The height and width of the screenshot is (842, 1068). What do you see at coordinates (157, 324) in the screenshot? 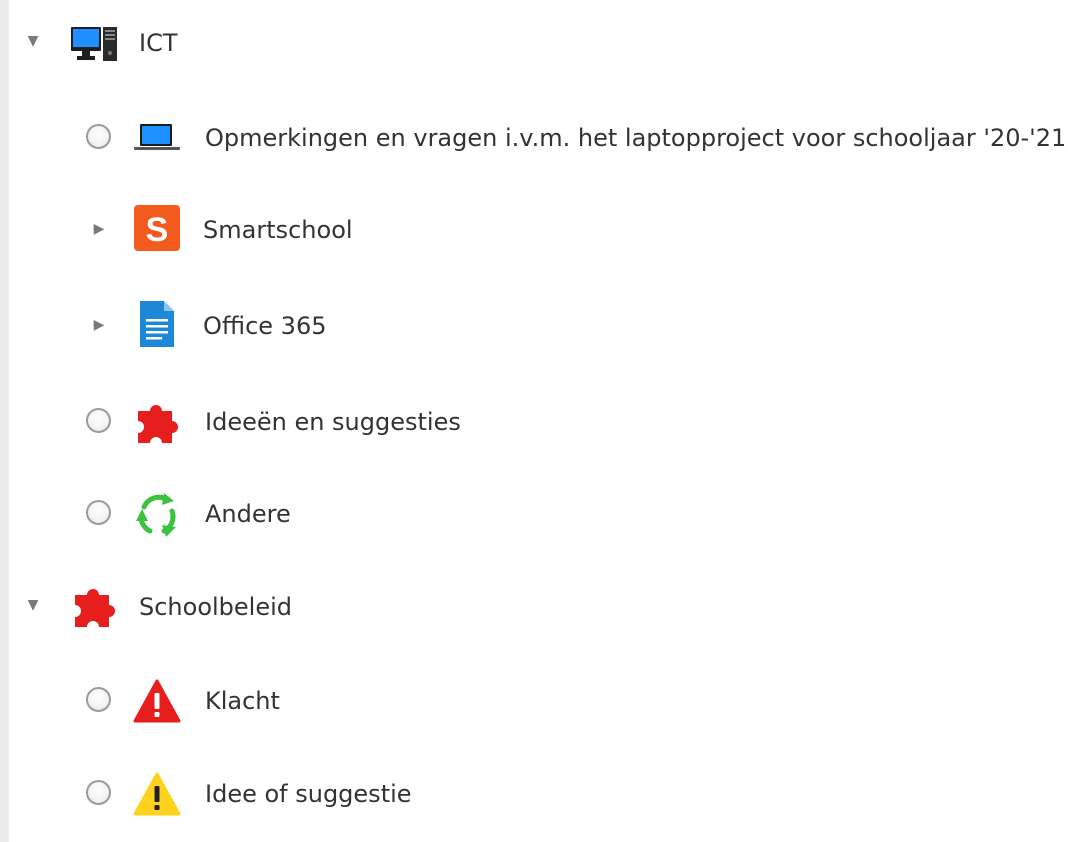
I see `document-icon` at bounding box center [157, 324].